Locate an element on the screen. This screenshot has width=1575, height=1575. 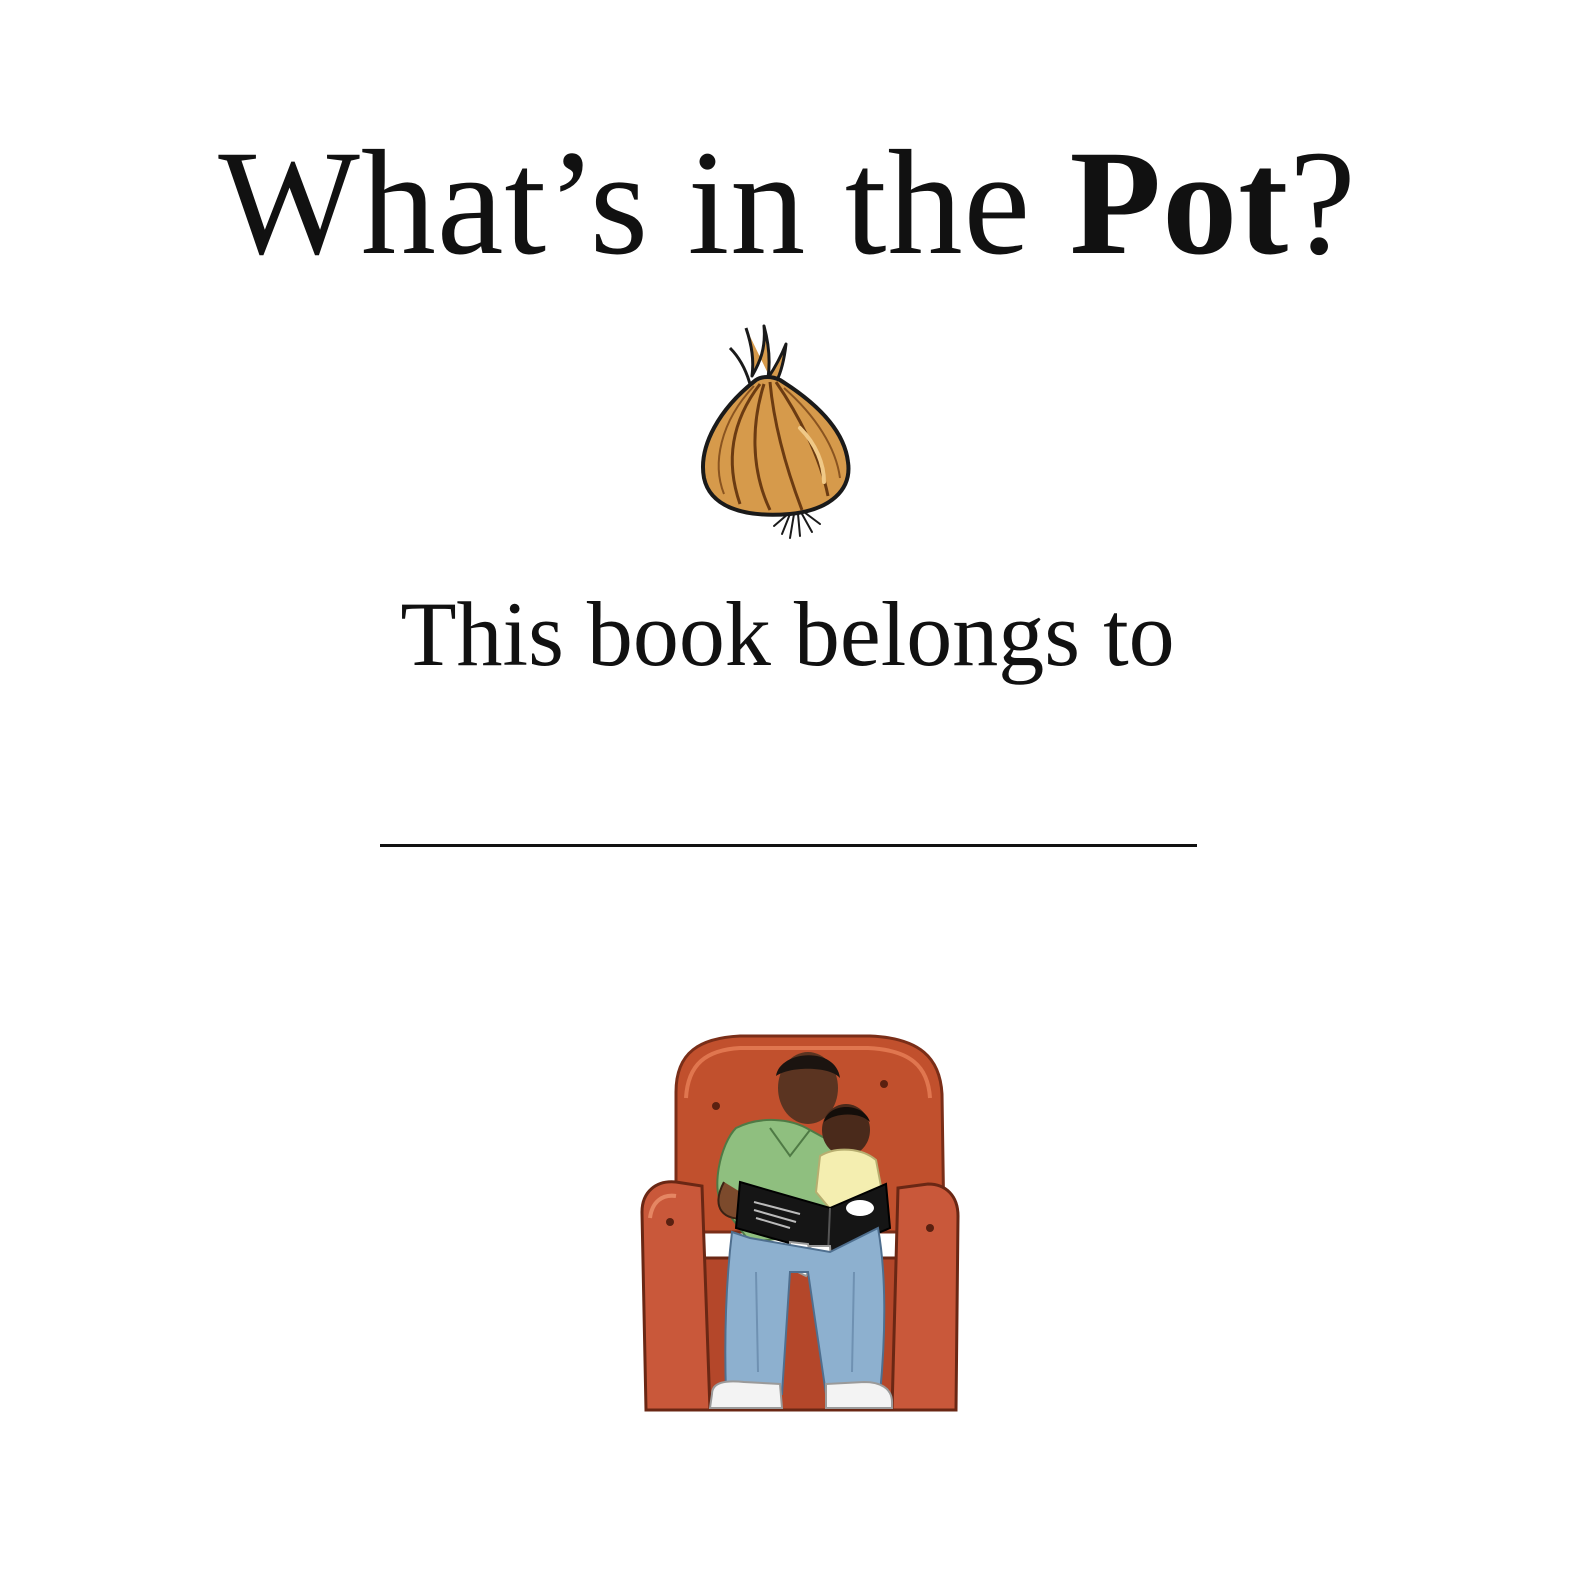
book-title: What’s in the Pot? is located at coordinates (787, 203).